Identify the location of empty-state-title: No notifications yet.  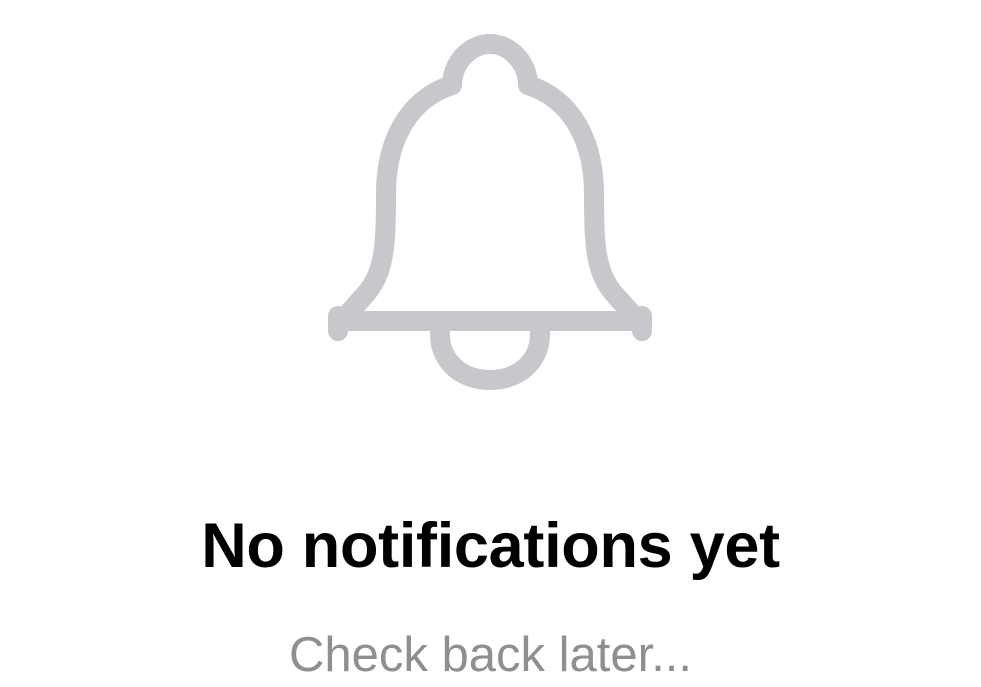
(490, 546).